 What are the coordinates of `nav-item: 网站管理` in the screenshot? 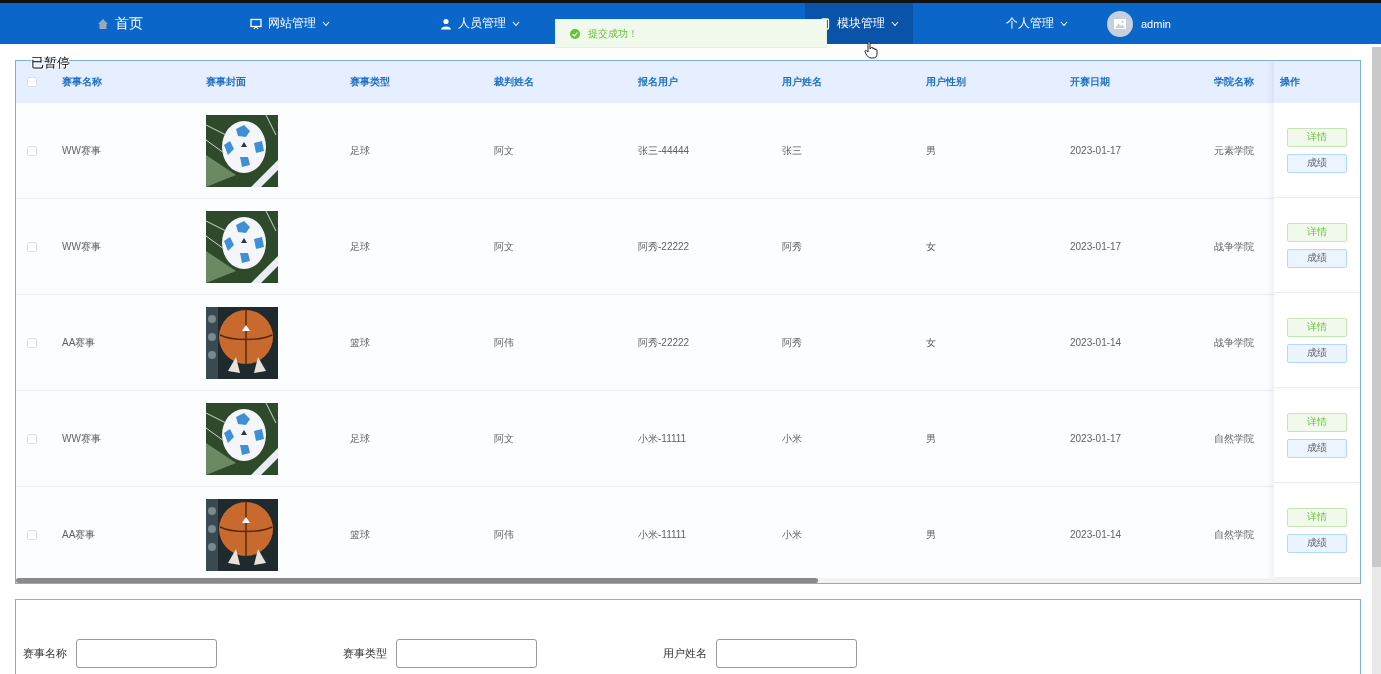 It's located at (290, 23).